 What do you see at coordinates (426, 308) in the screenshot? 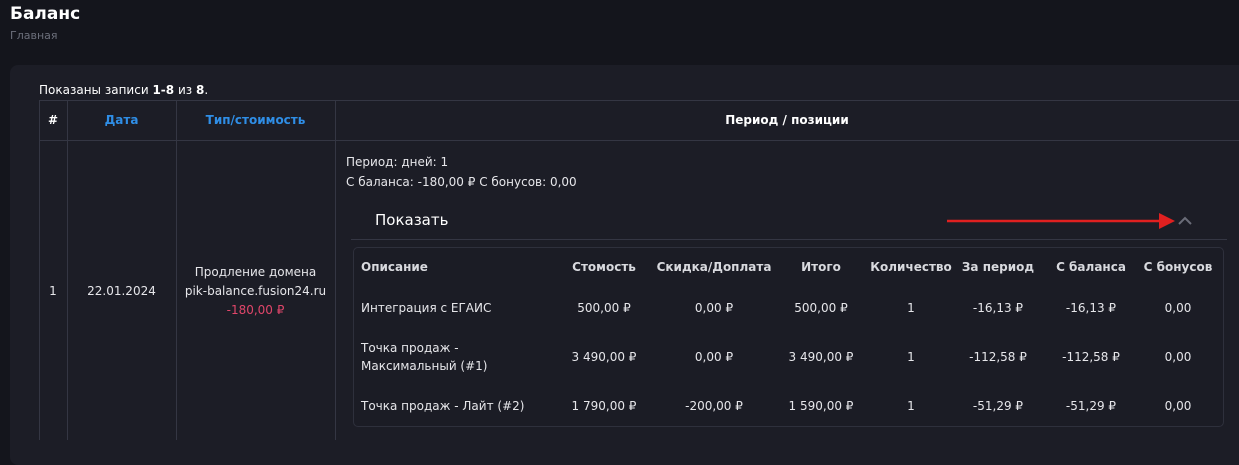
I see `position-description: Интеграция с ЕГАИС` at bounding box center [426, 308].